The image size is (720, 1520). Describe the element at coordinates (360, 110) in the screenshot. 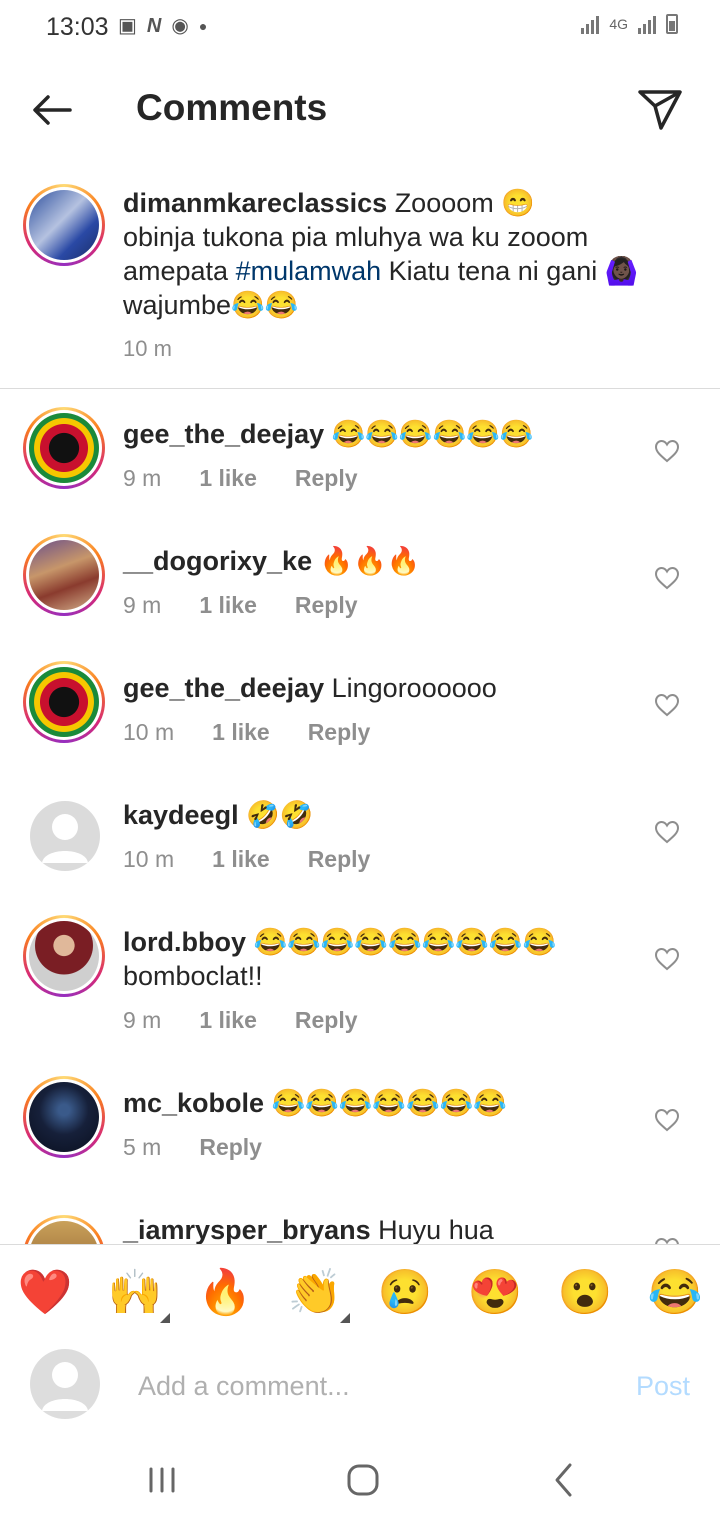

I see `top-bar: Comments` at that location.